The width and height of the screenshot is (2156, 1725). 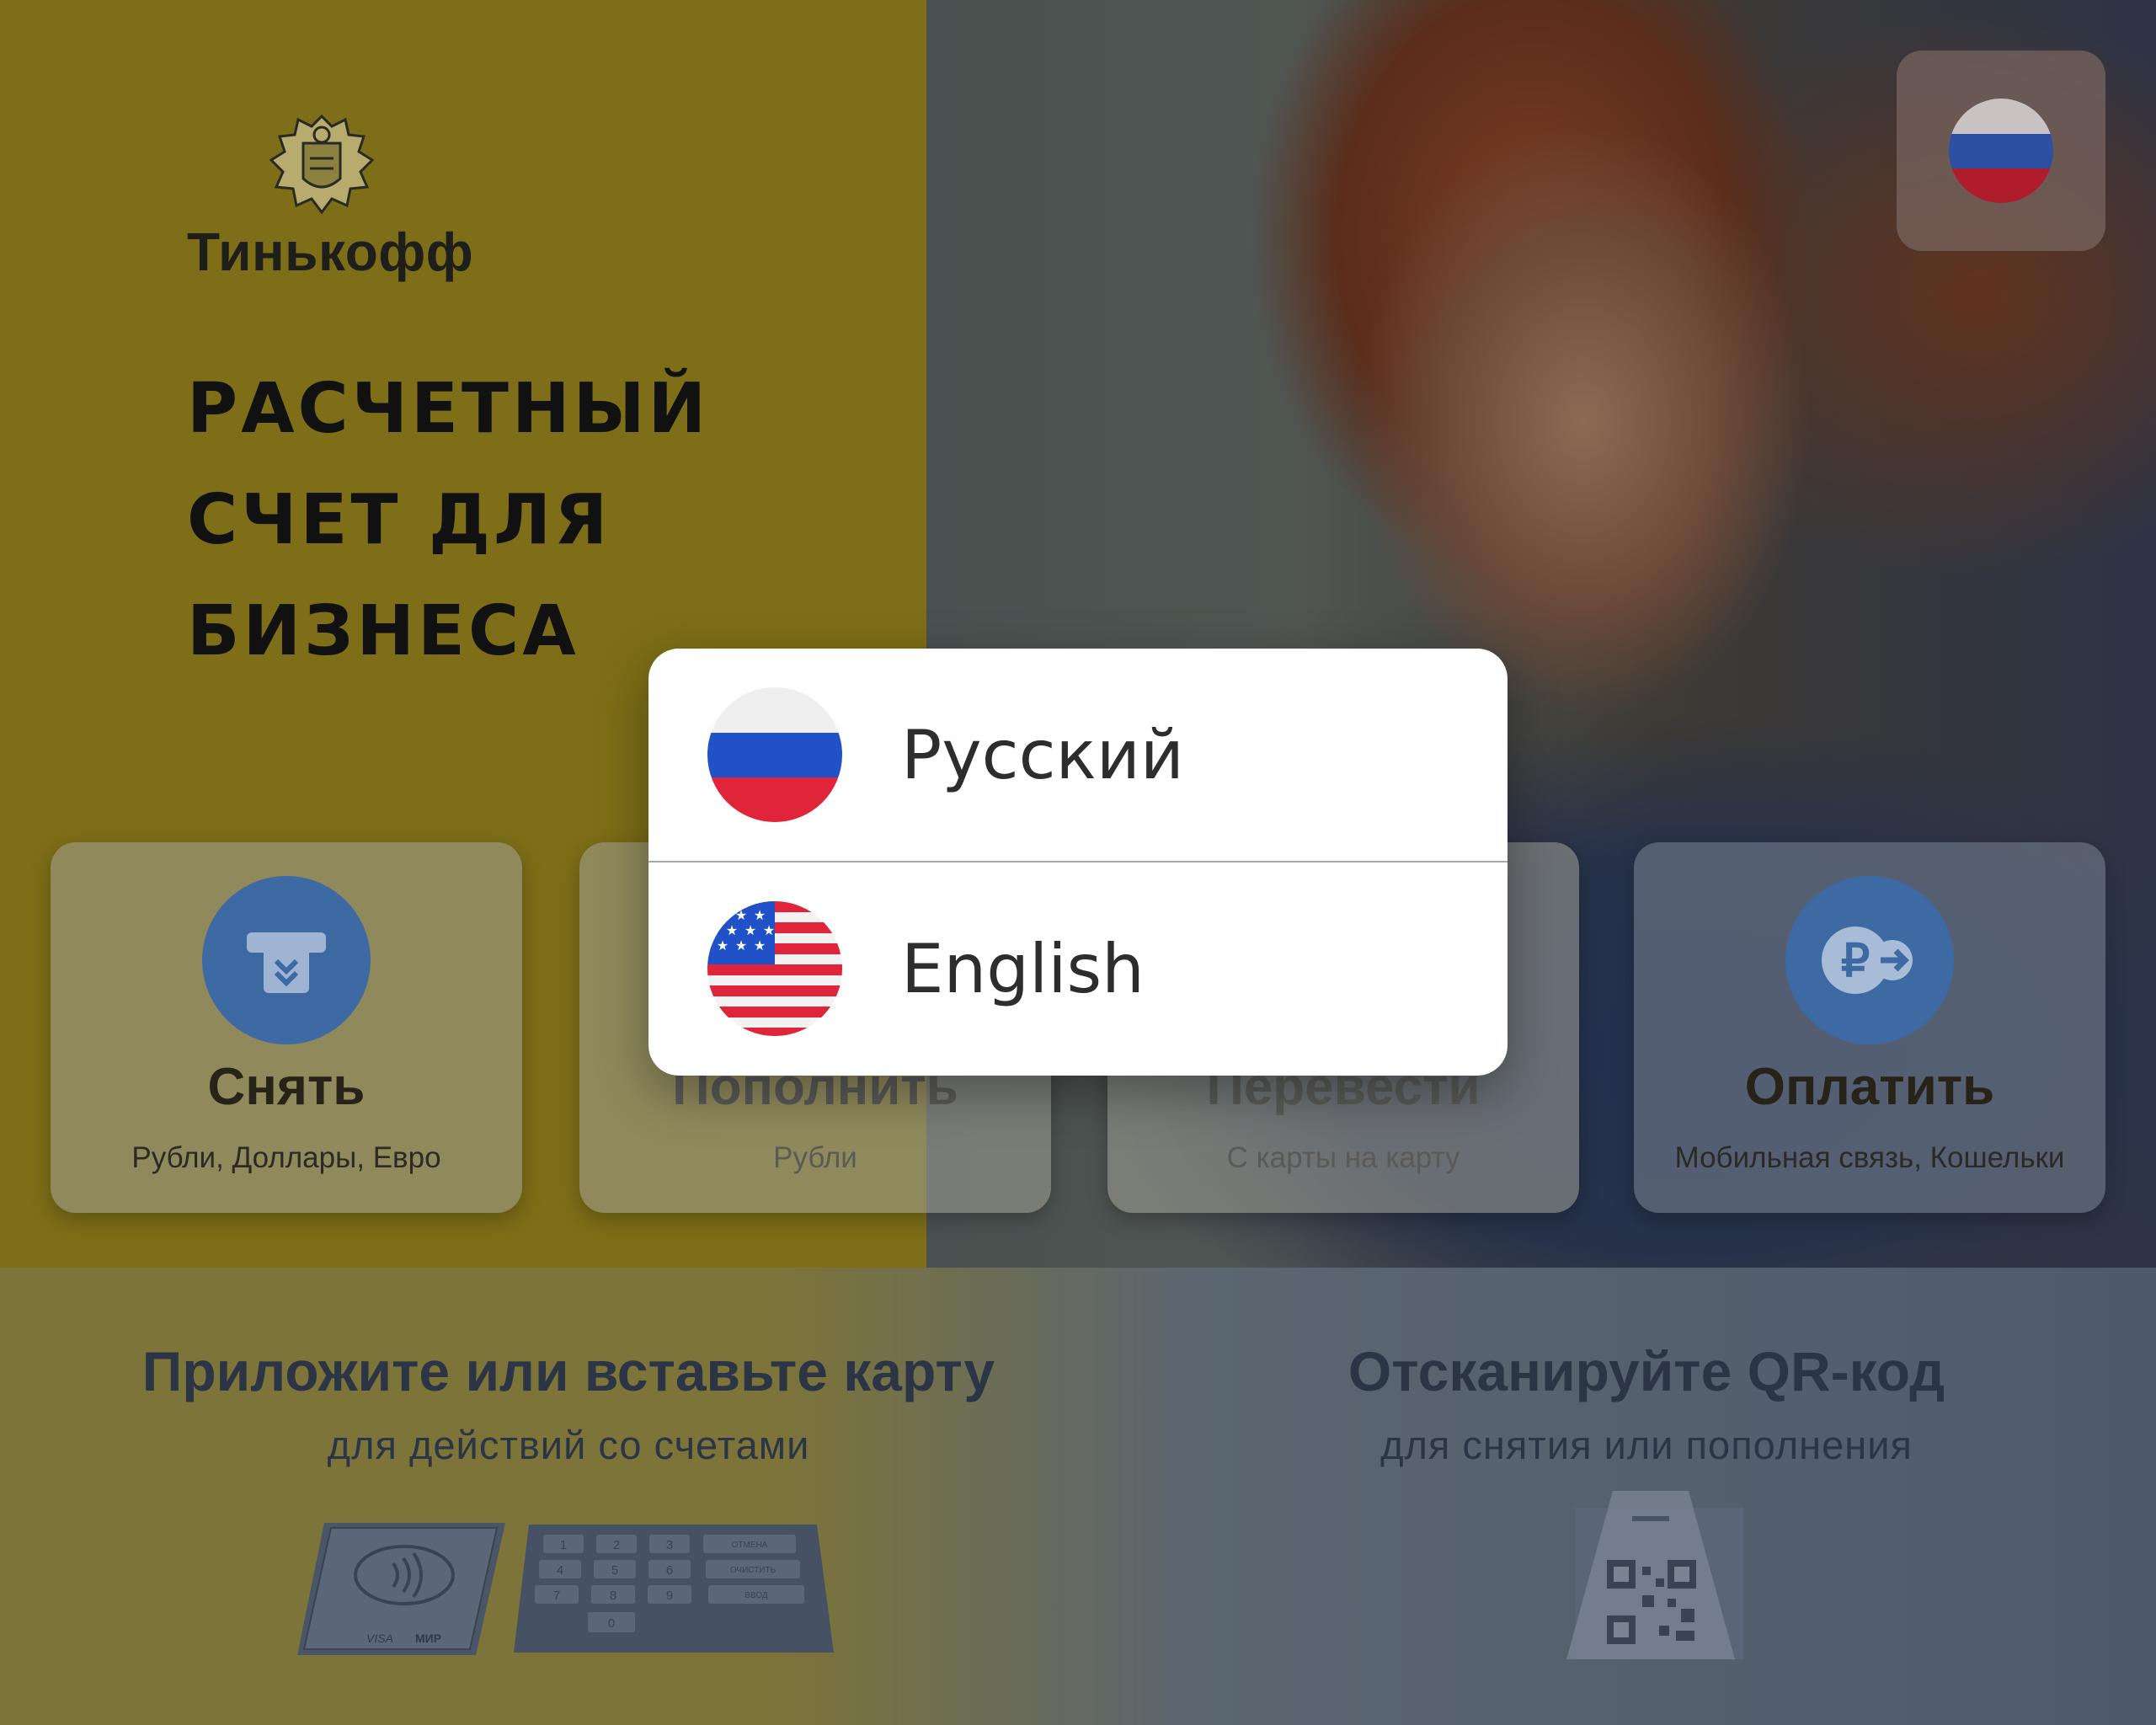 What do you see at coordinates (616, 1545) in the screenshot?
I see `pinpad-key: 2` at bounding box center [616, 1545].